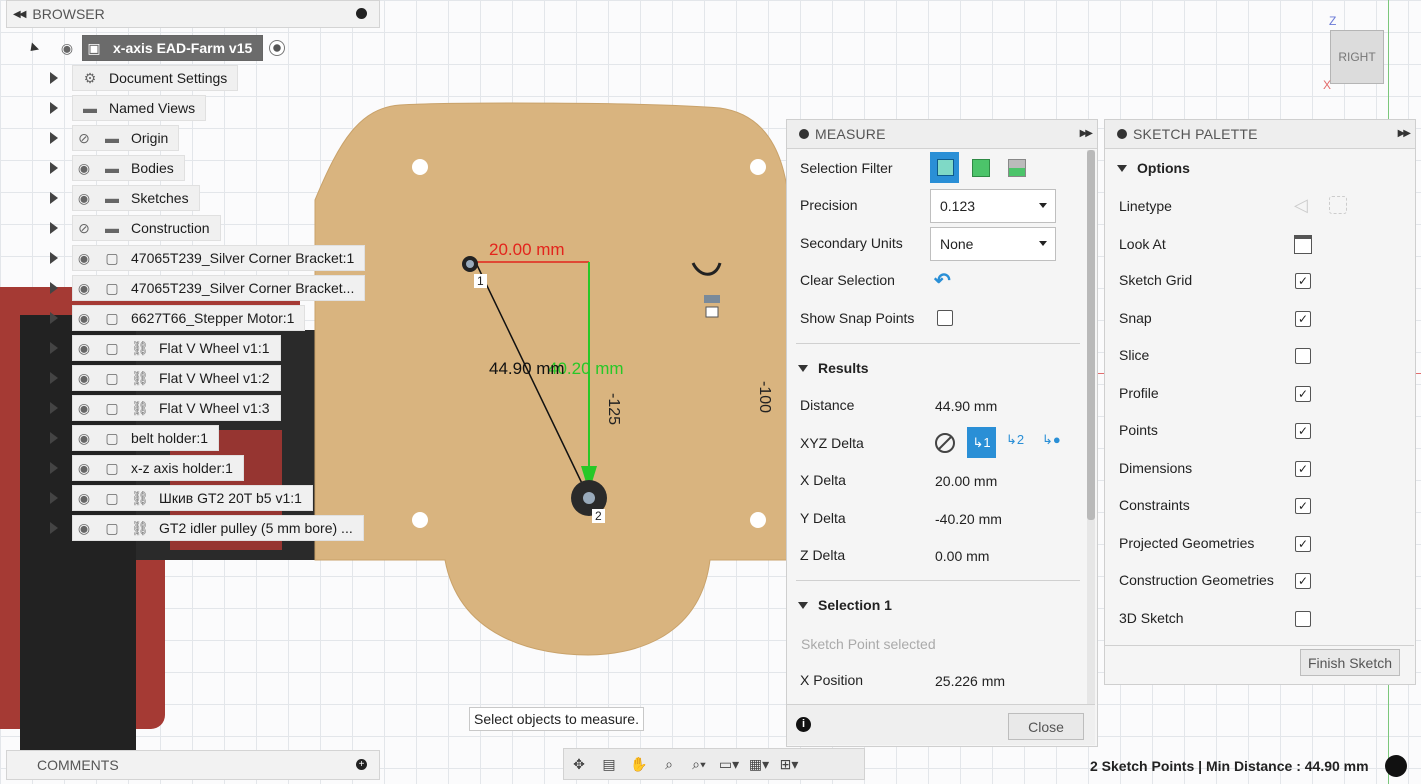 Image resolution: width=1421 pixels, height=784 pixels. What do you see at coordinates (136, 198) in the screenshot?
I see `browser-node: ◉ ▬ Sketches` at bounding box center [136, 198].